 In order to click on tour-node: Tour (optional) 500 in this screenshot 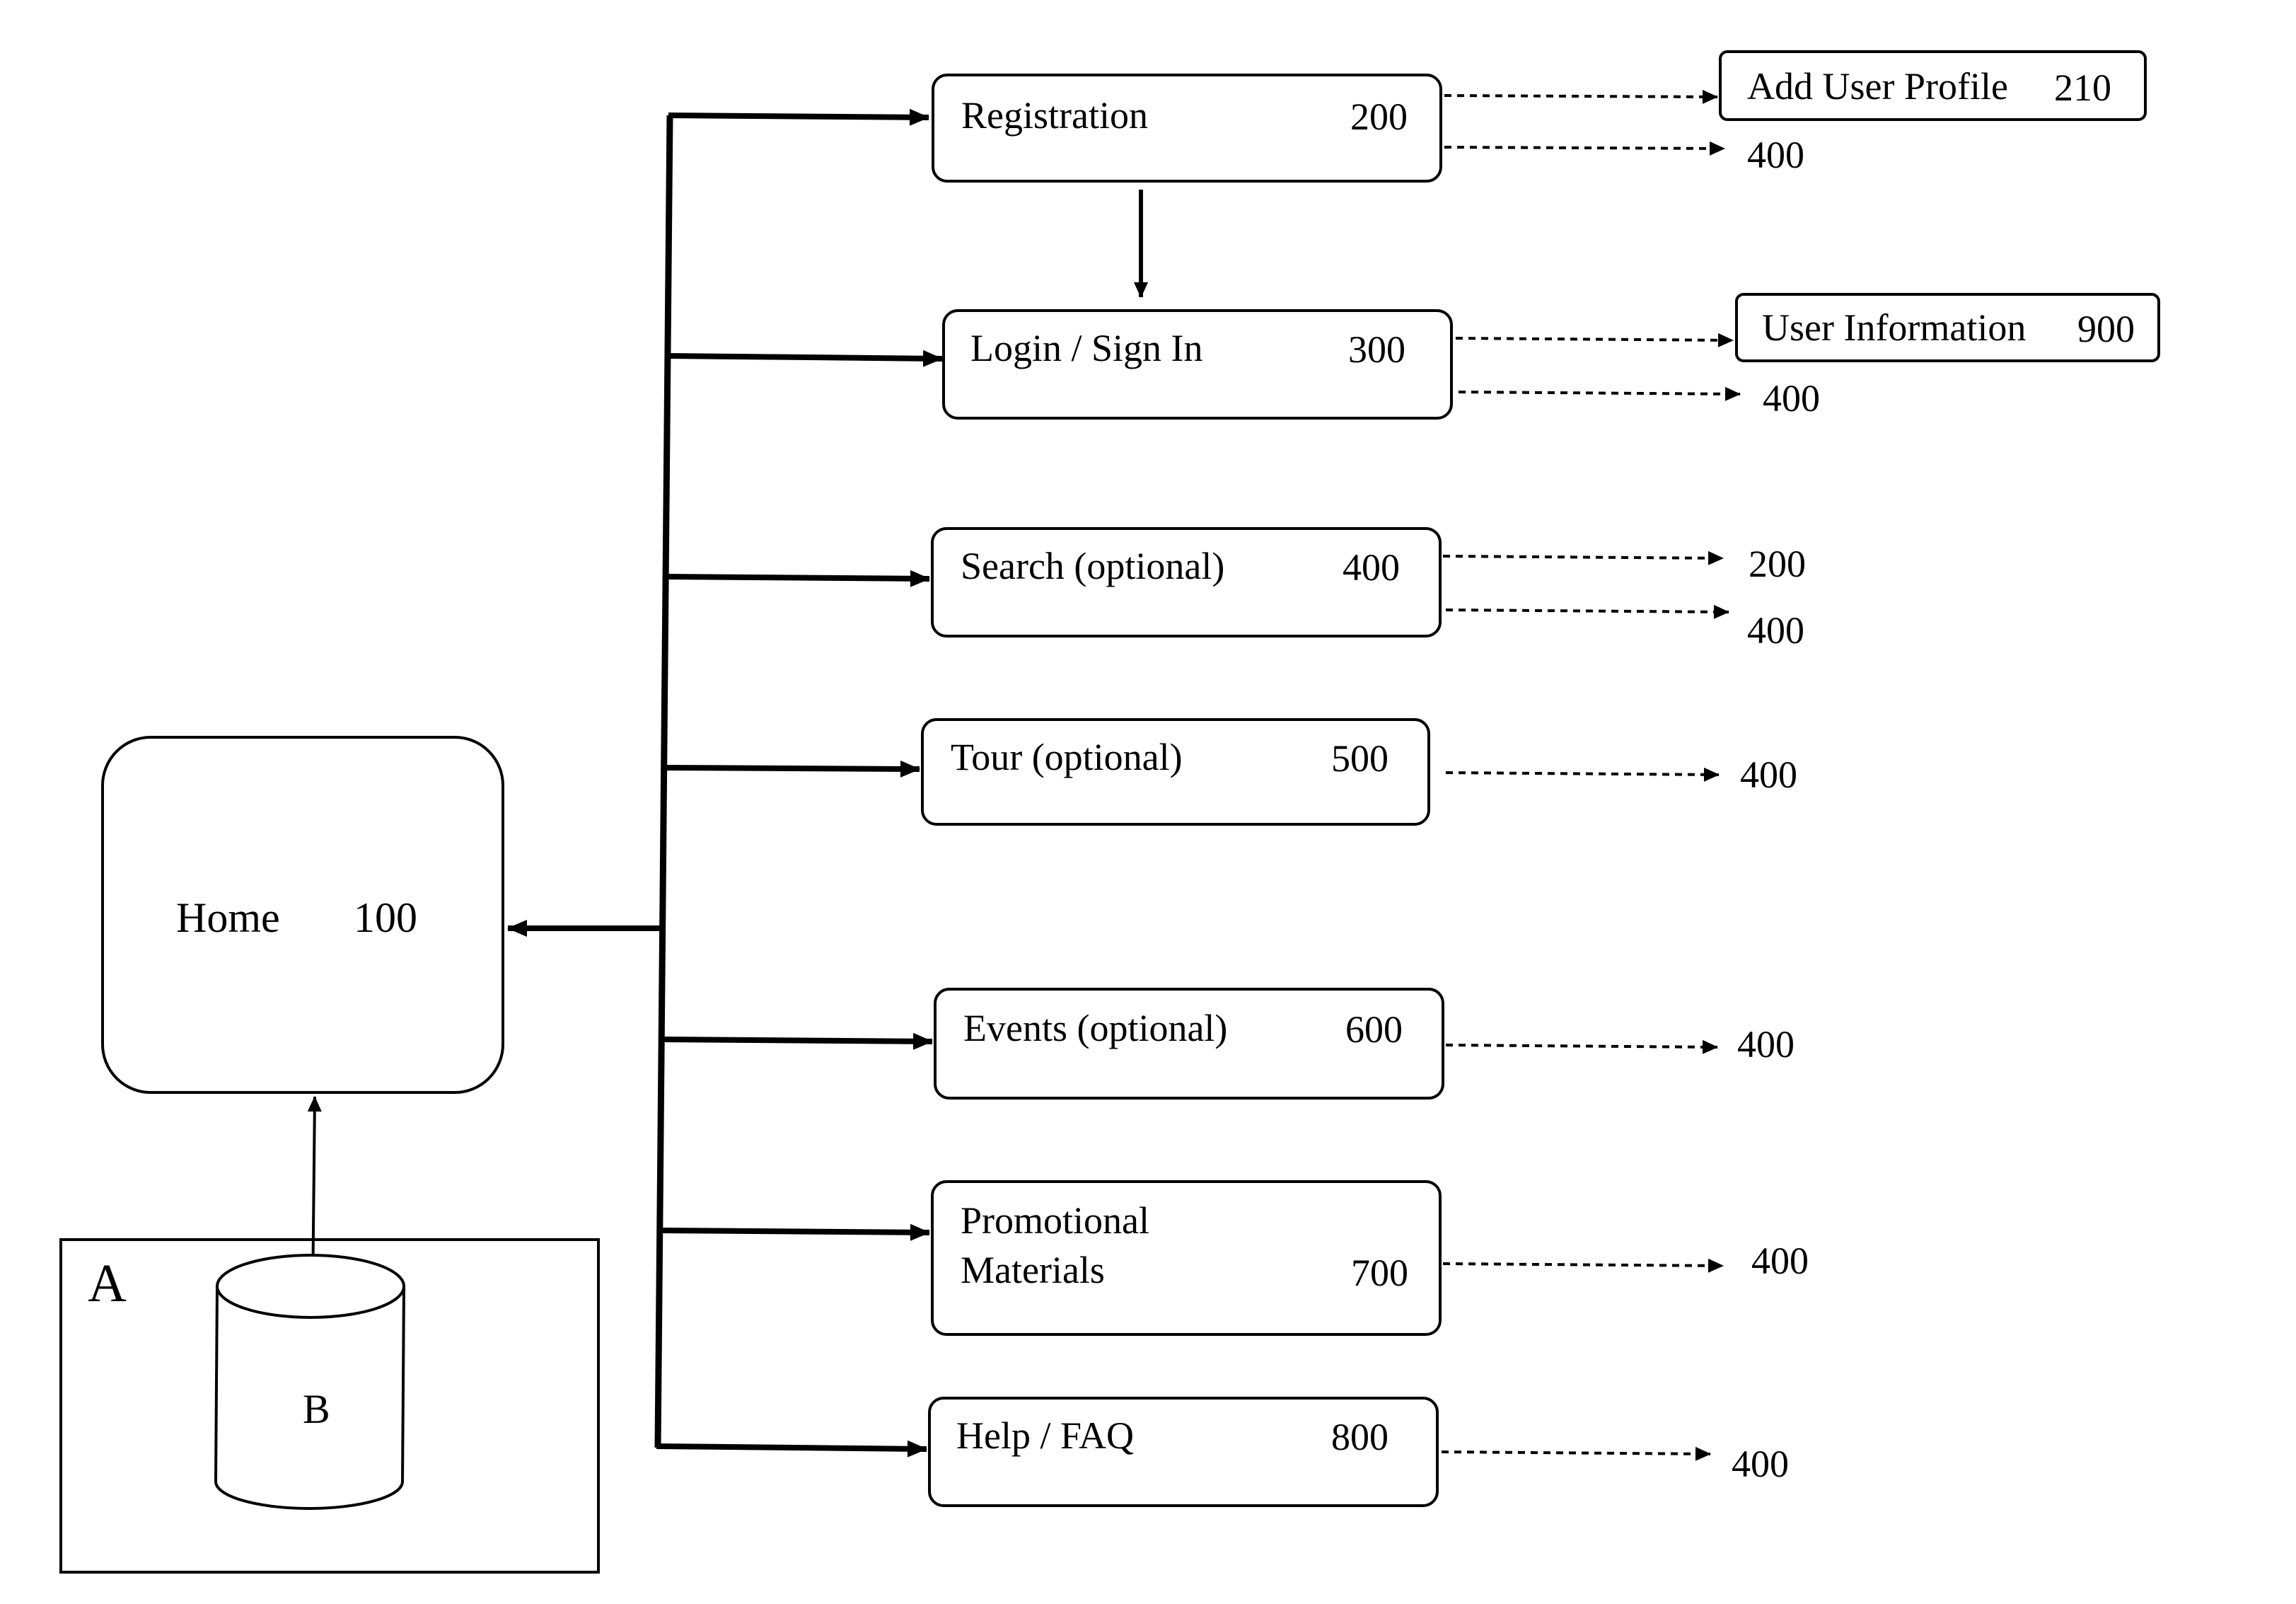, I will do `click(1175, 772)`.